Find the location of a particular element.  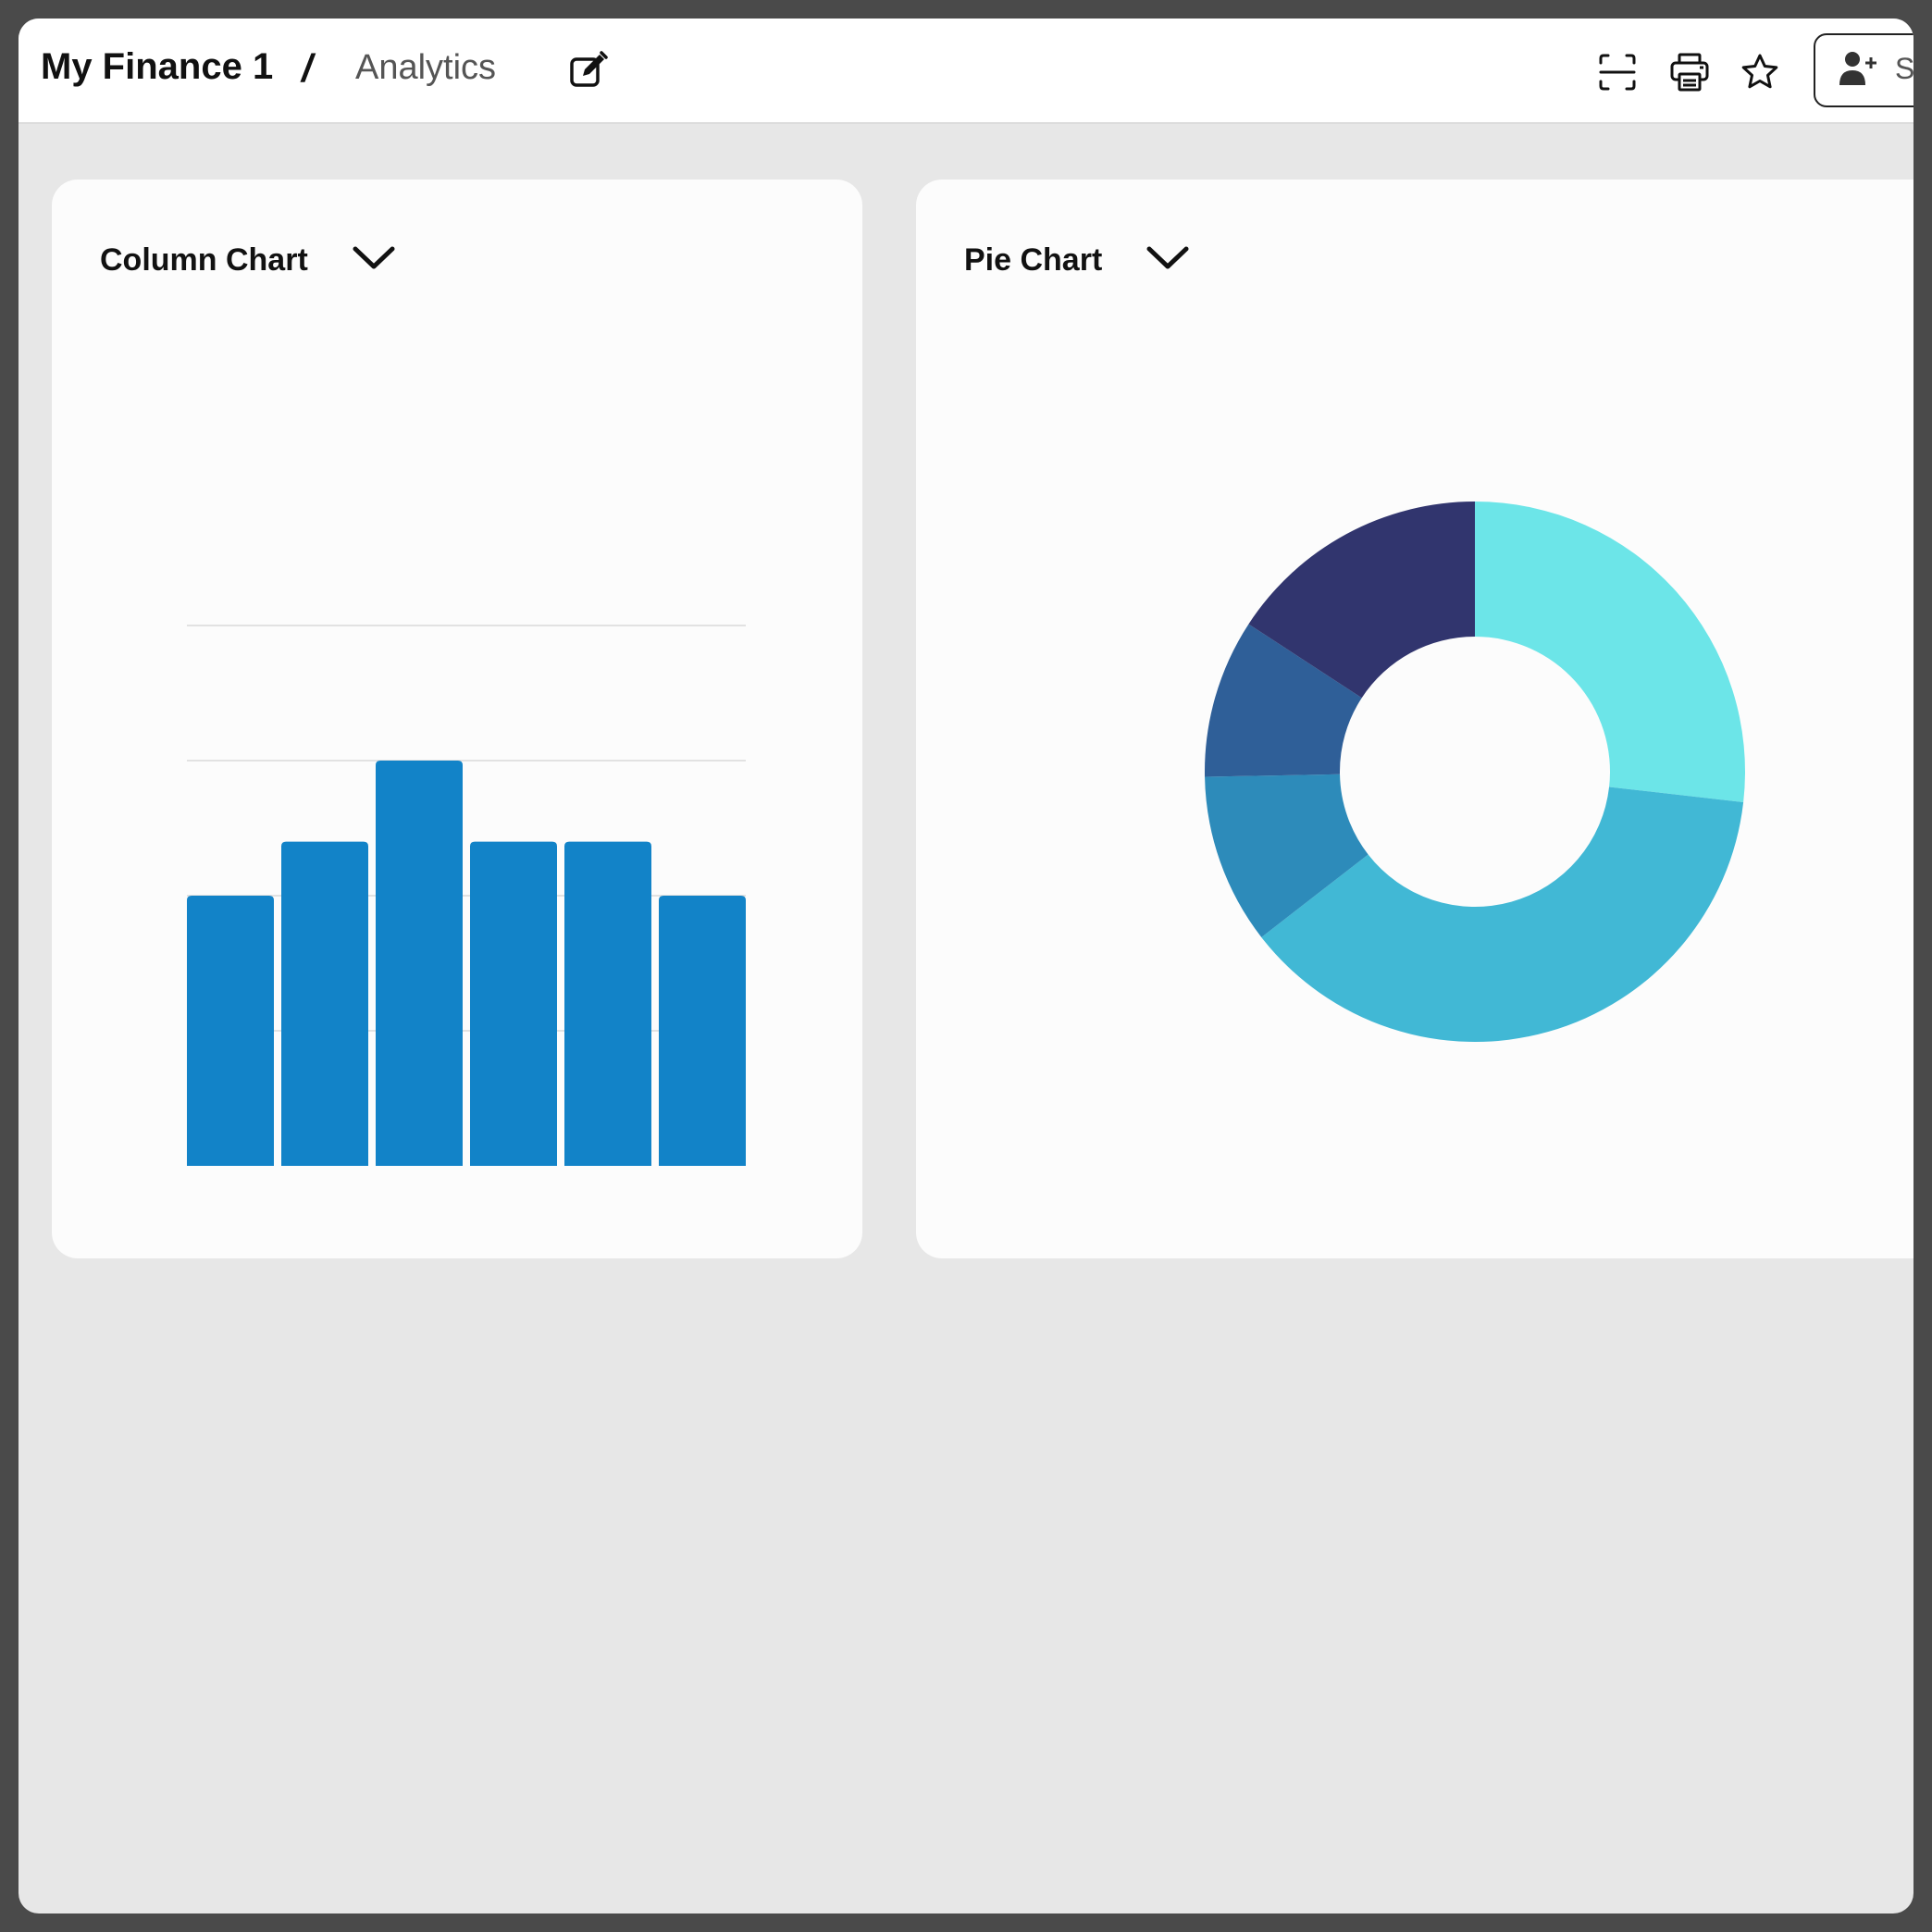

edit-icon is located at coordinates (588, 71).